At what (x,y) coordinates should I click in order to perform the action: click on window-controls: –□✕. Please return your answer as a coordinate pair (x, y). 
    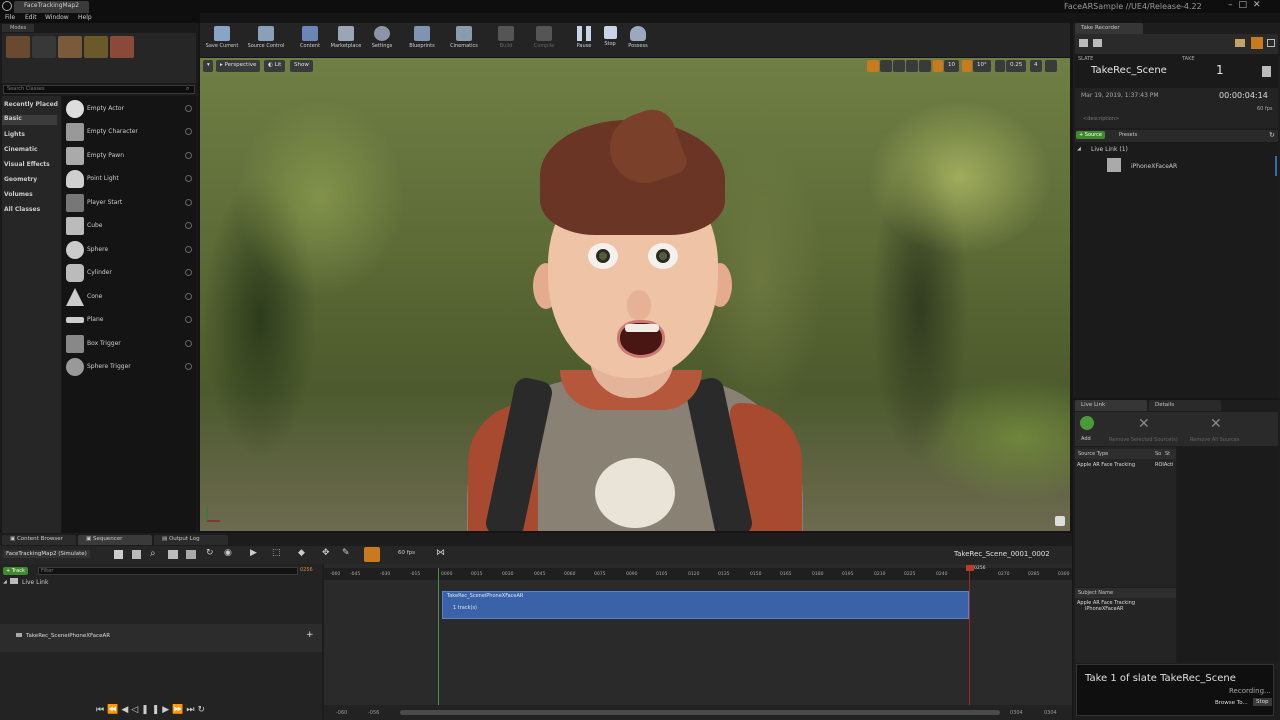
    Looking at the image, I should click on (1247, 5).